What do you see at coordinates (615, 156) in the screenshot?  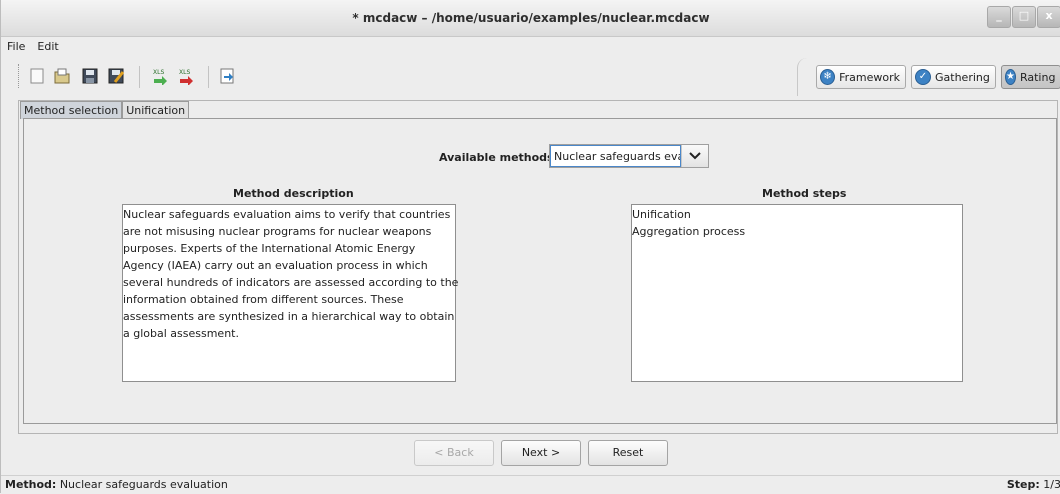 I see `selected-method-value: Nuclear safeguards eva` at bounding box center [615, 156].